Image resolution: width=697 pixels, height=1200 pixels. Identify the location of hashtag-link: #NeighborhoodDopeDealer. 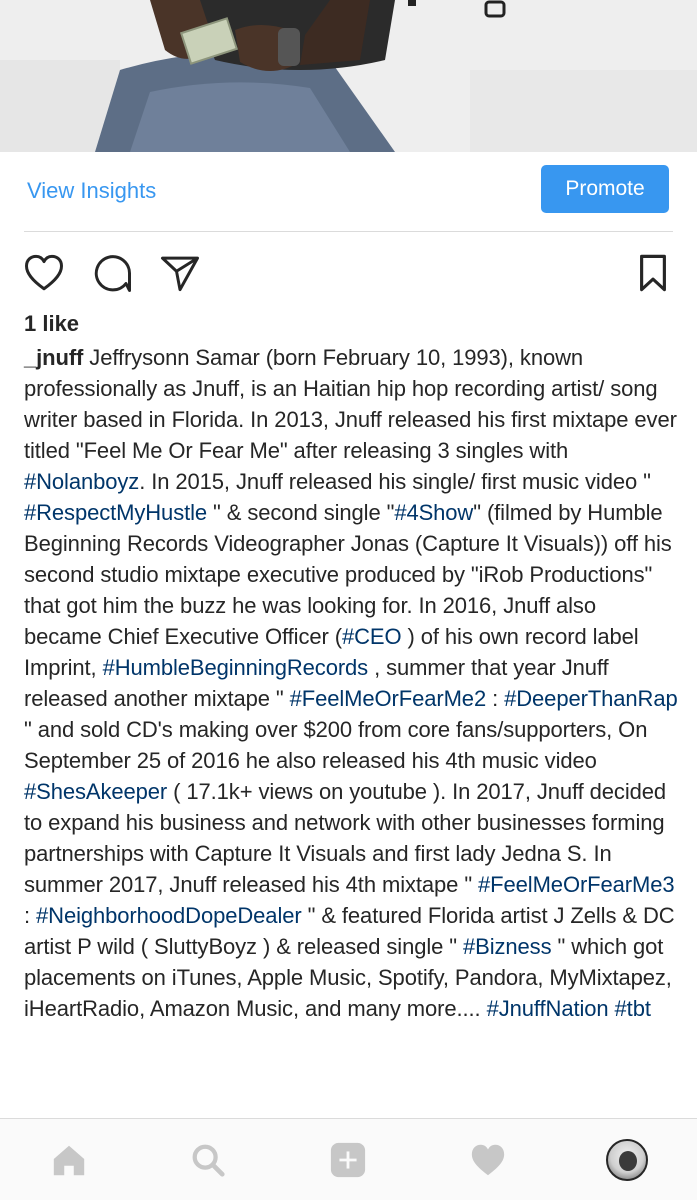
(169, 915).